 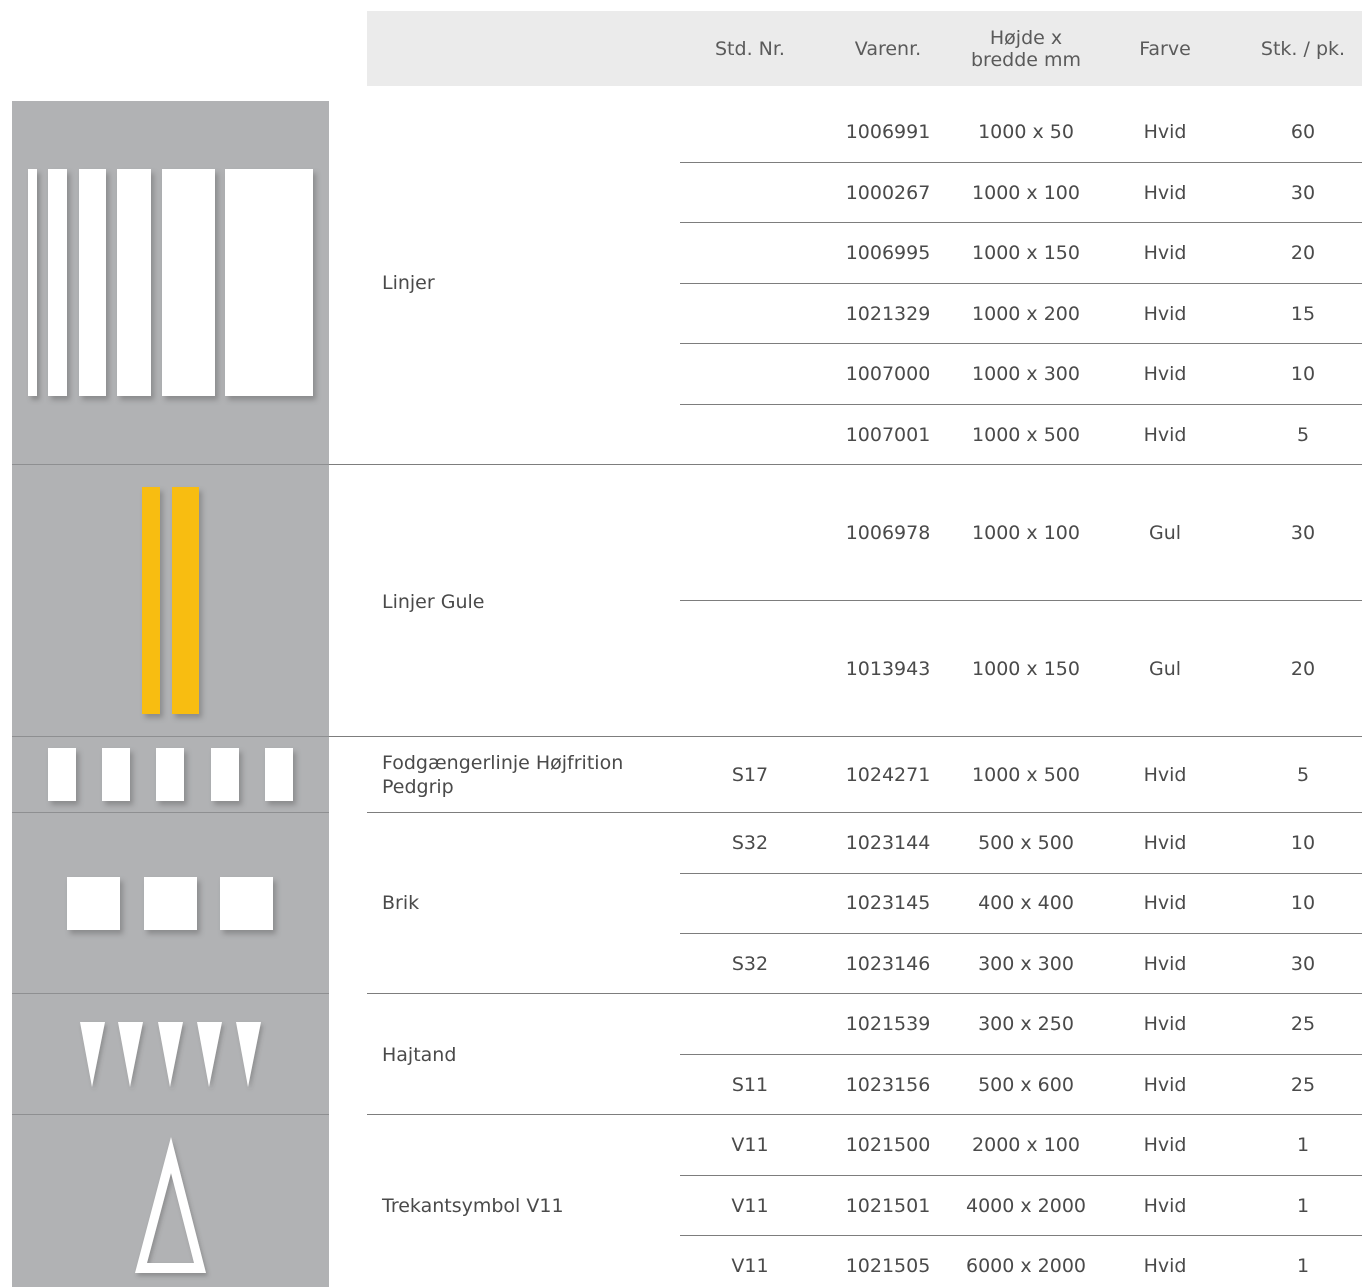 I want to click on header-std-nr: Std. Nr., so click(x=750, y=48).